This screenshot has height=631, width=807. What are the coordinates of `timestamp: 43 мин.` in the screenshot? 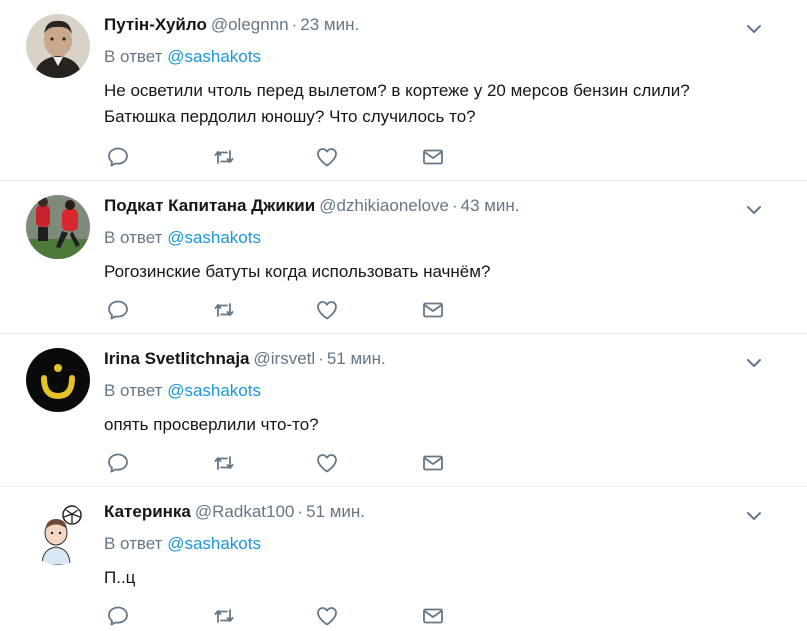 It's located at (490, 205).